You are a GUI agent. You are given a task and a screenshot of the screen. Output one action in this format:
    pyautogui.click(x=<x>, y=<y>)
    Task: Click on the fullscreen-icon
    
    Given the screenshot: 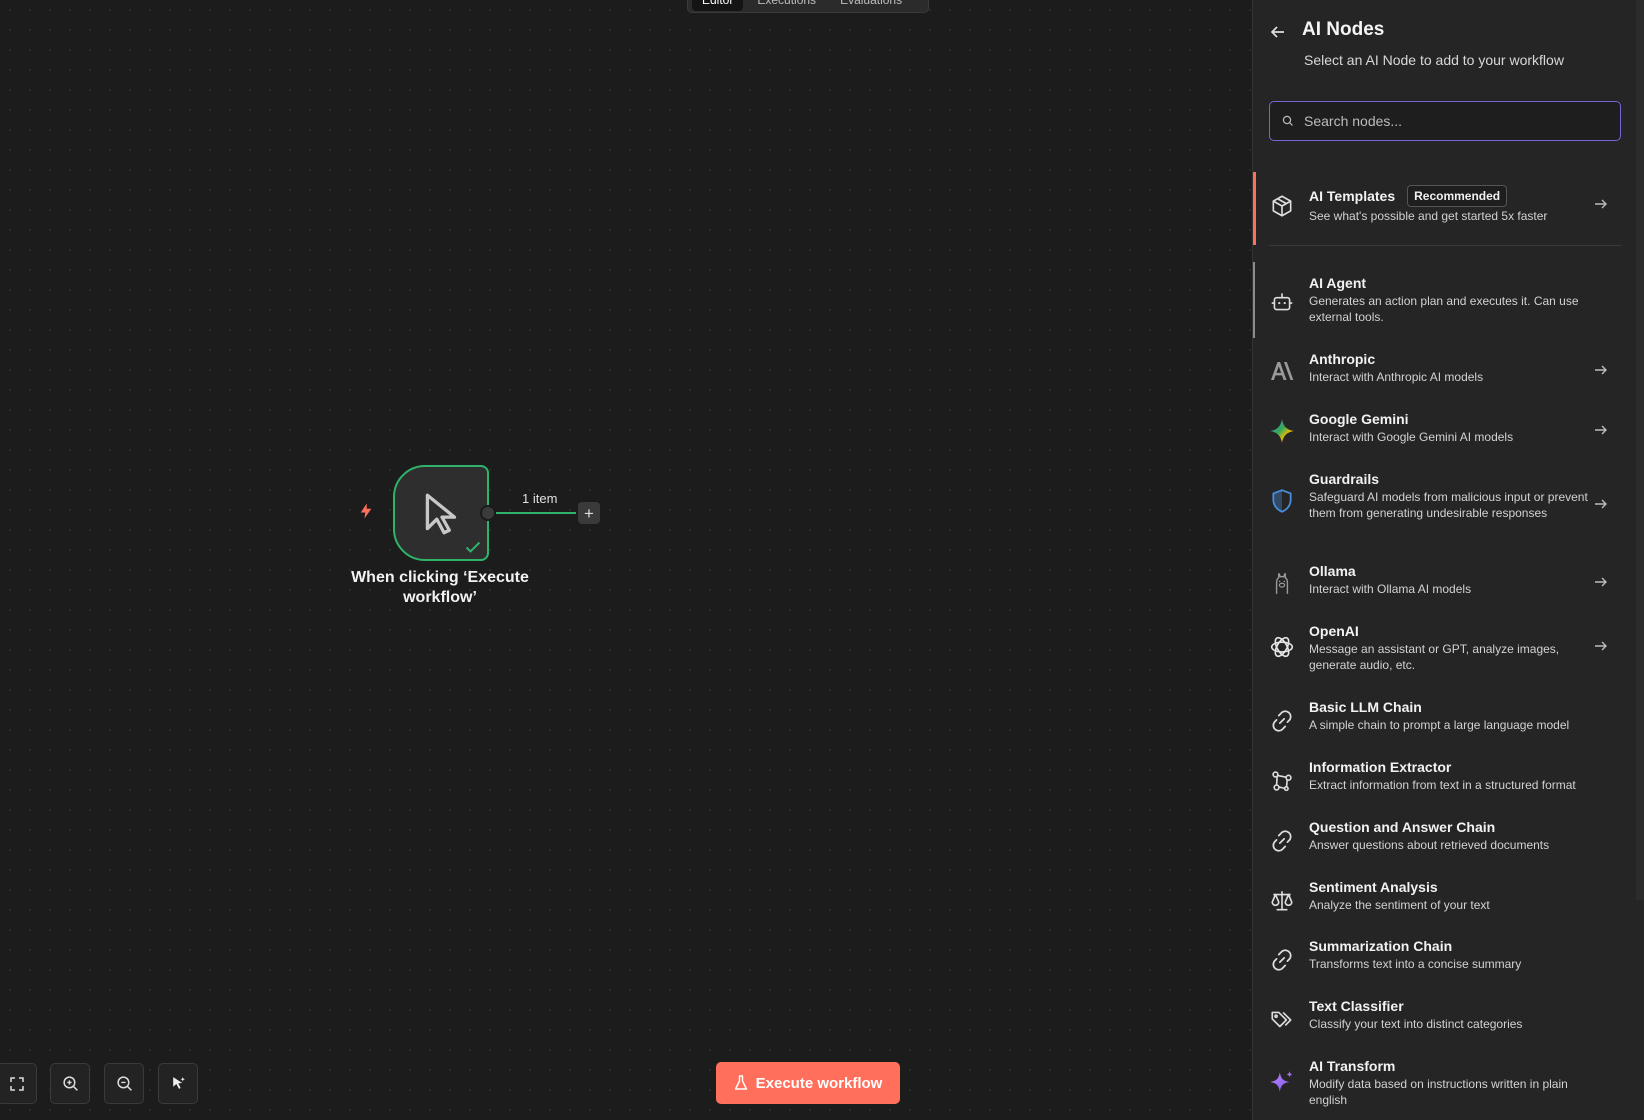 What is the action you would take?
    pyautogui.click(x=17, y=1083)
    